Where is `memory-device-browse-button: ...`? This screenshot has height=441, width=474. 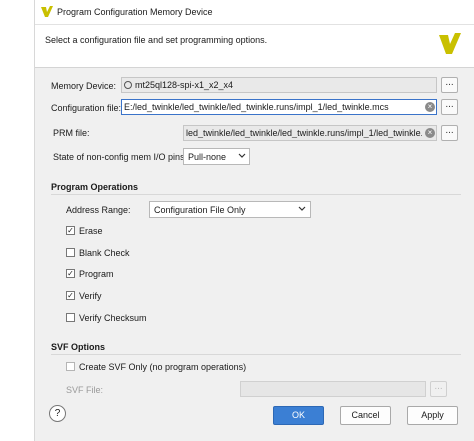
memory-device-browse-button: ... is located at coordinates (449, 85).